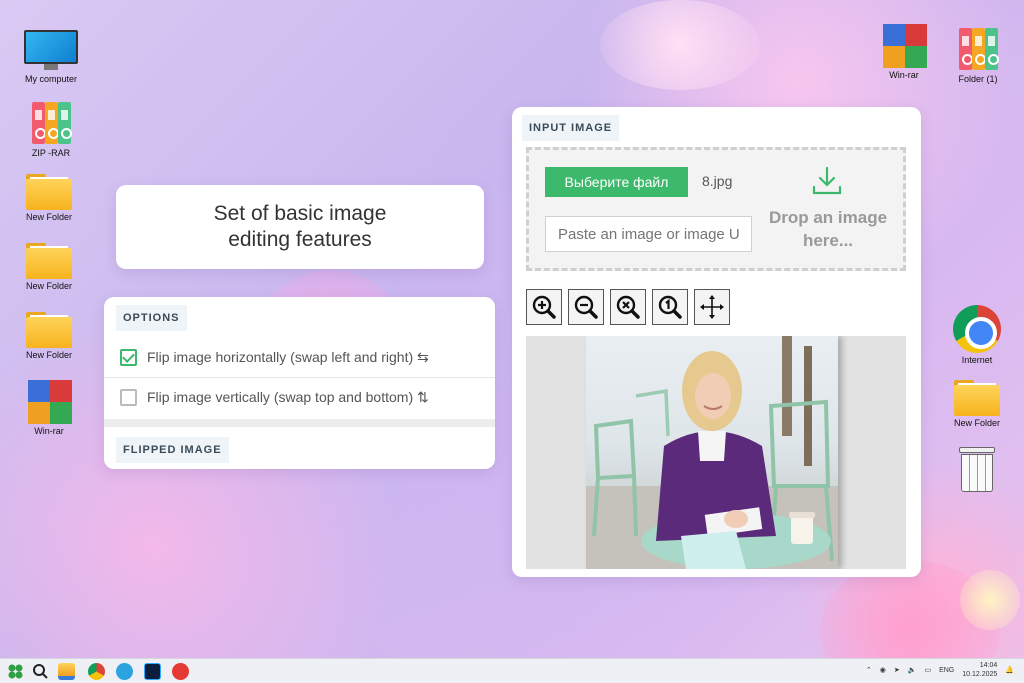 The height and width of the screenshot is (683, 1024). What do you see at coordinates (717, 181) in the screenshot?
I see `file-name: 8.jpg` at bounding box center [717, 181].